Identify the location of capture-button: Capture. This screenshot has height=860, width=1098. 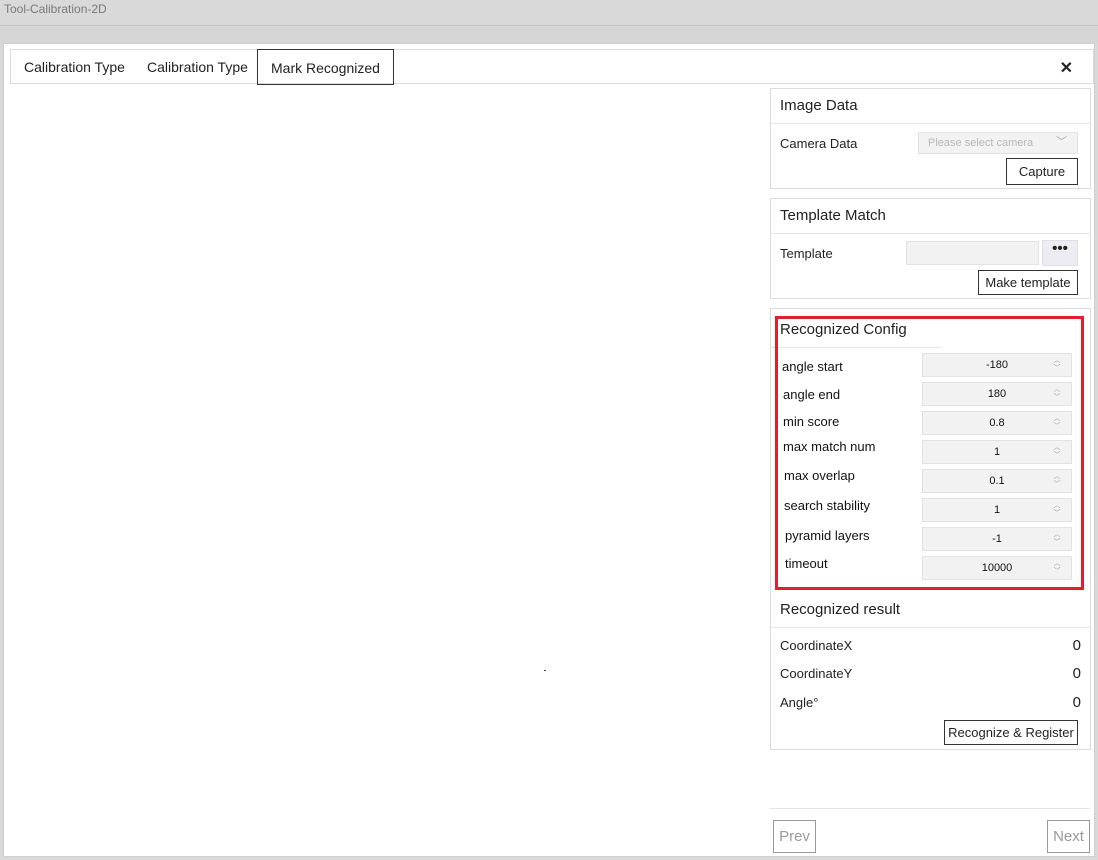
(1042, 171).